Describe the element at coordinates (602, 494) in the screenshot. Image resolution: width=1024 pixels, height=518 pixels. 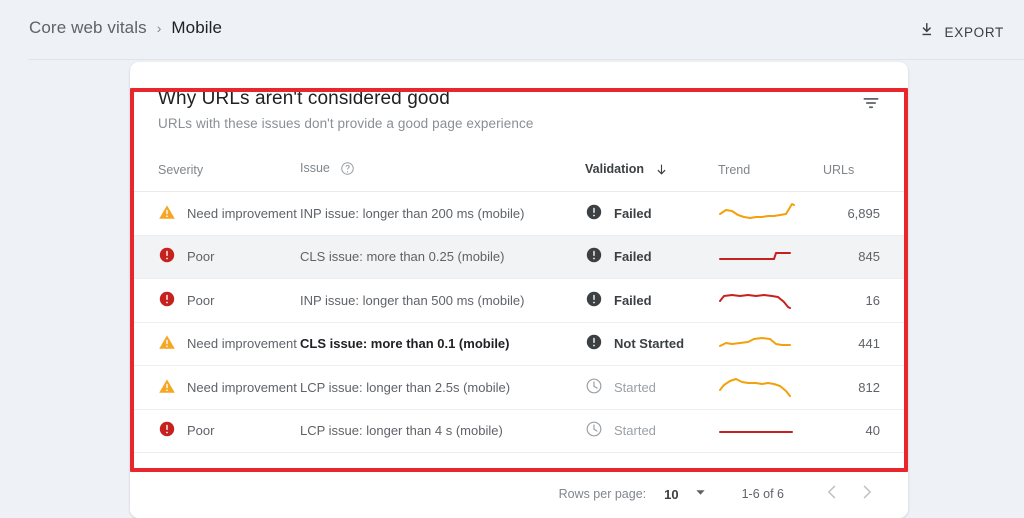
I see `rows-per-page-label: Rows per page:` at that location.